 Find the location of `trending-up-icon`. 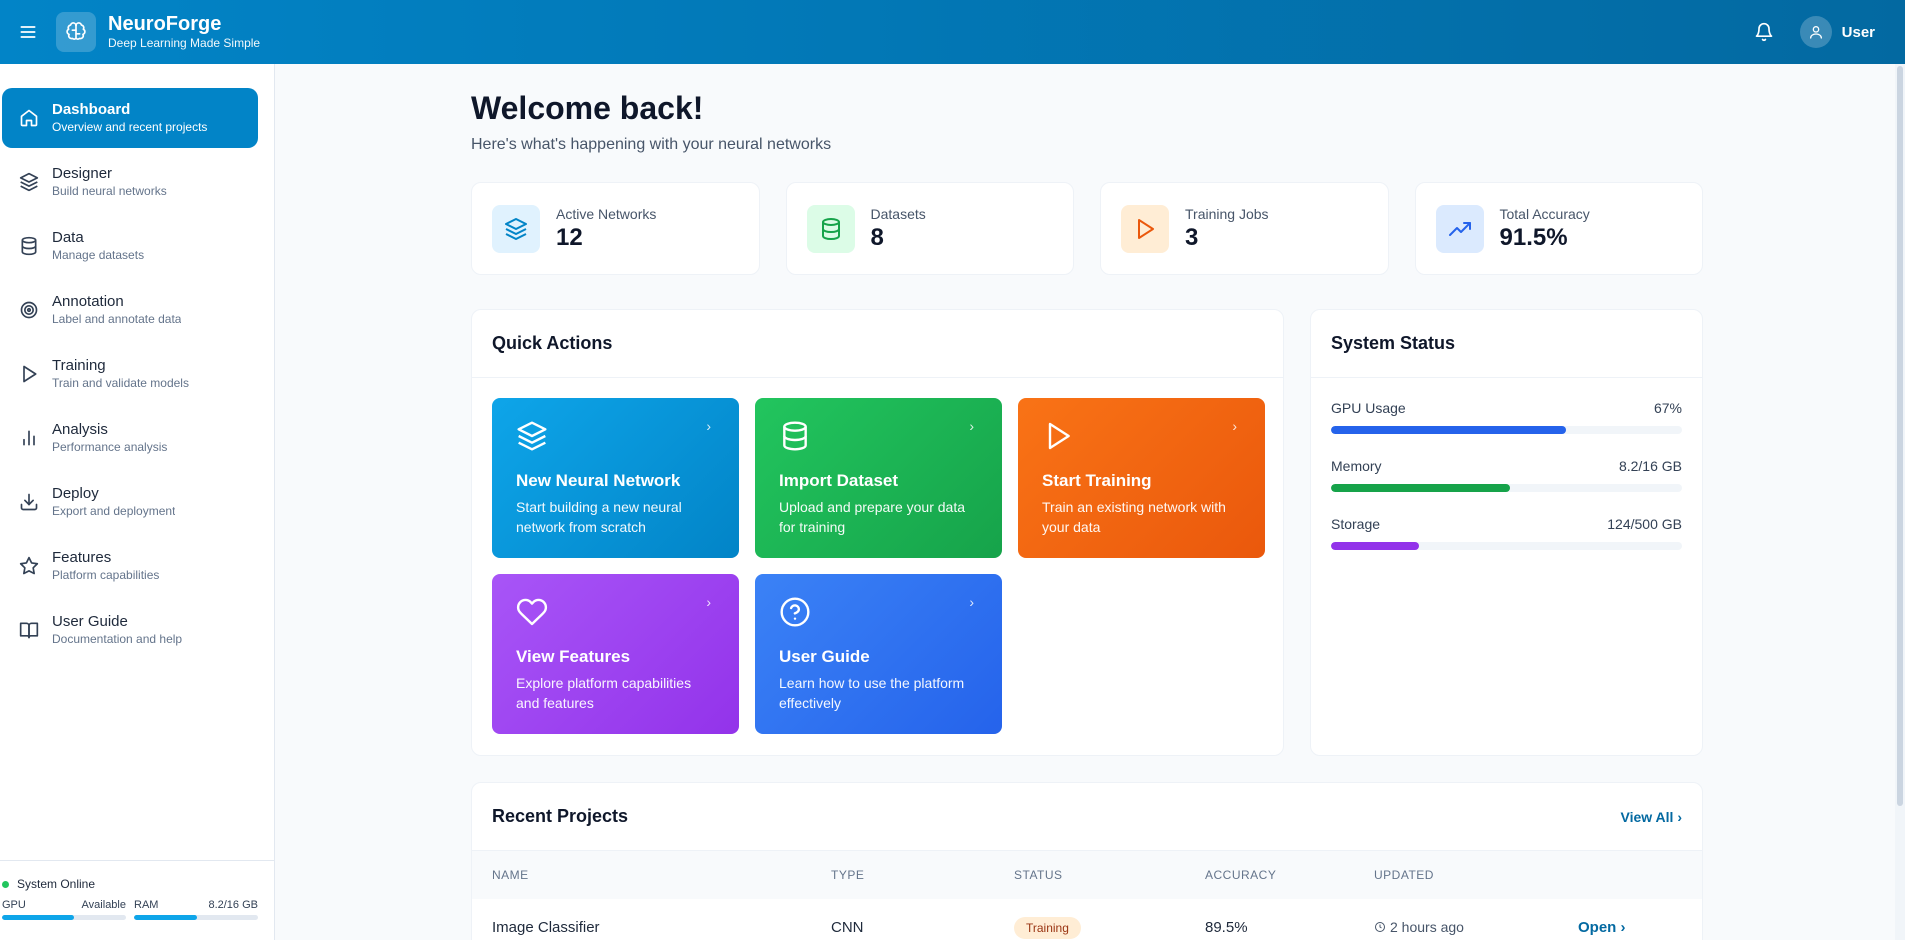

trending-up-icon is located at coordinates (1459, 228).